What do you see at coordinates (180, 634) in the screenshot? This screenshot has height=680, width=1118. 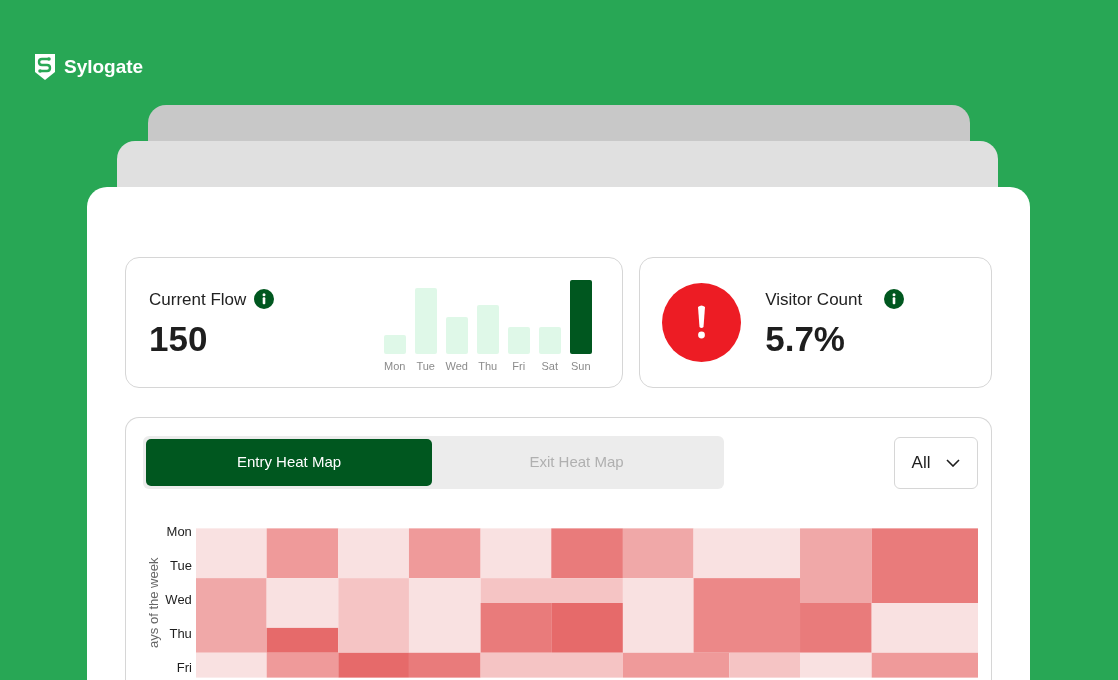 I see `row-label: Thu` at bounding box center [180, 634].